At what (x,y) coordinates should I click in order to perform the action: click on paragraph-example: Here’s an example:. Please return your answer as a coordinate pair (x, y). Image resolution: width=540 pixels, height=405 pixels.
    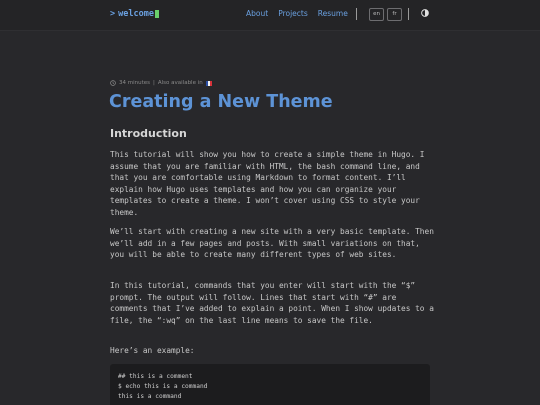
    Looking at the image, I should click on (152, 350).